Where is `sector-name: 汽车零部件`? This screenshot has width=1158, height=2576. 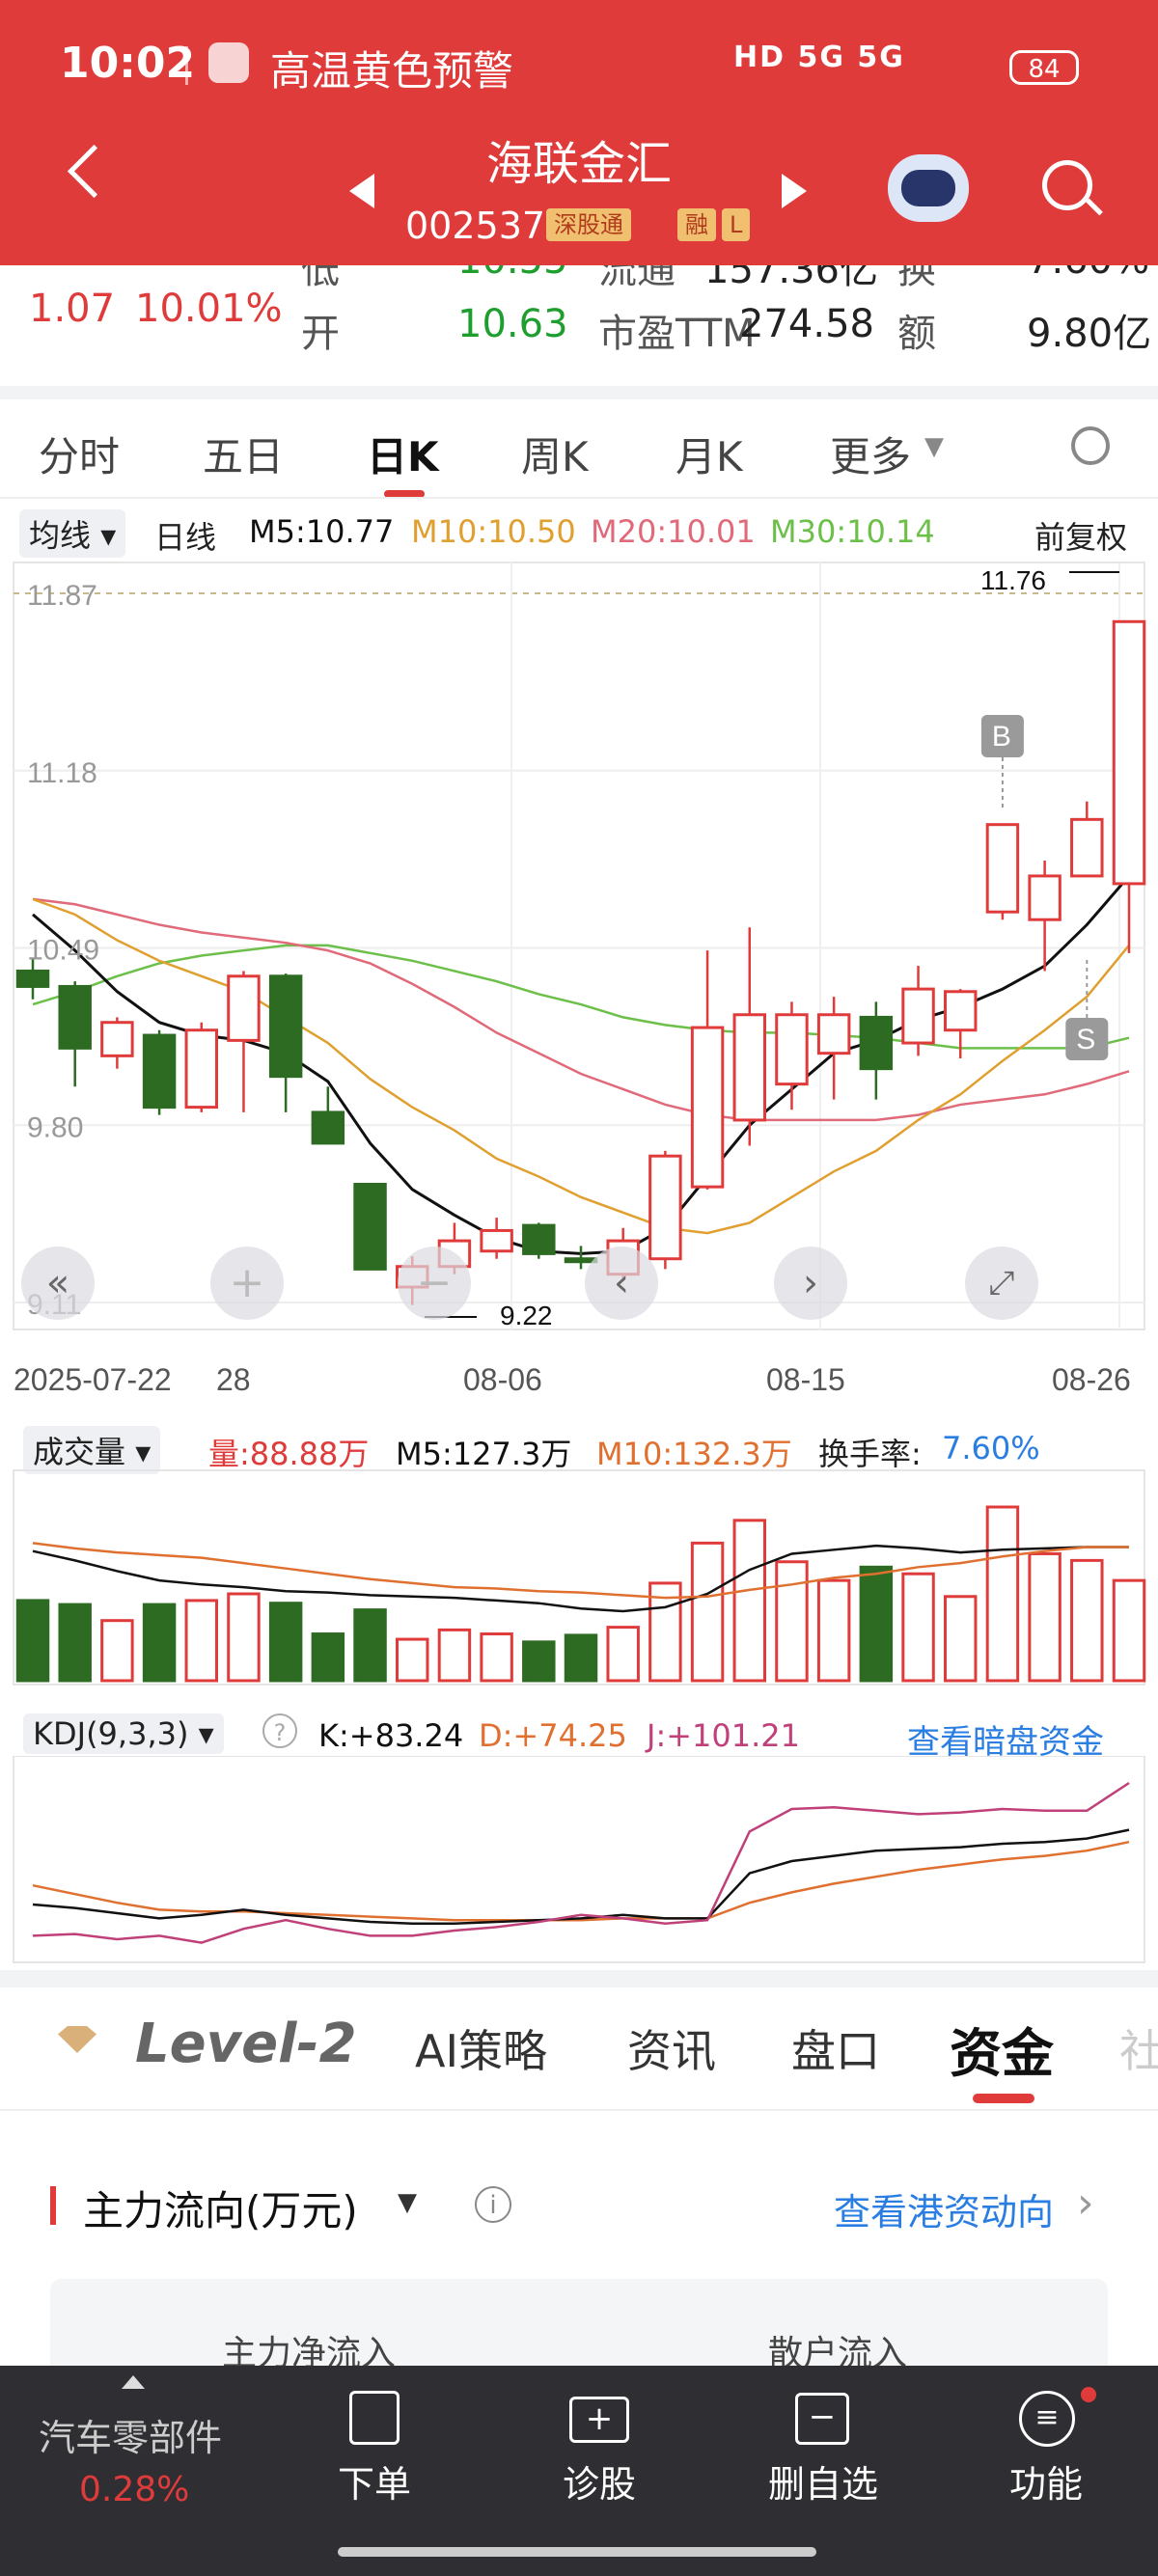
sector-name: 汽车零部件 is located at coordinates (130, 2435).